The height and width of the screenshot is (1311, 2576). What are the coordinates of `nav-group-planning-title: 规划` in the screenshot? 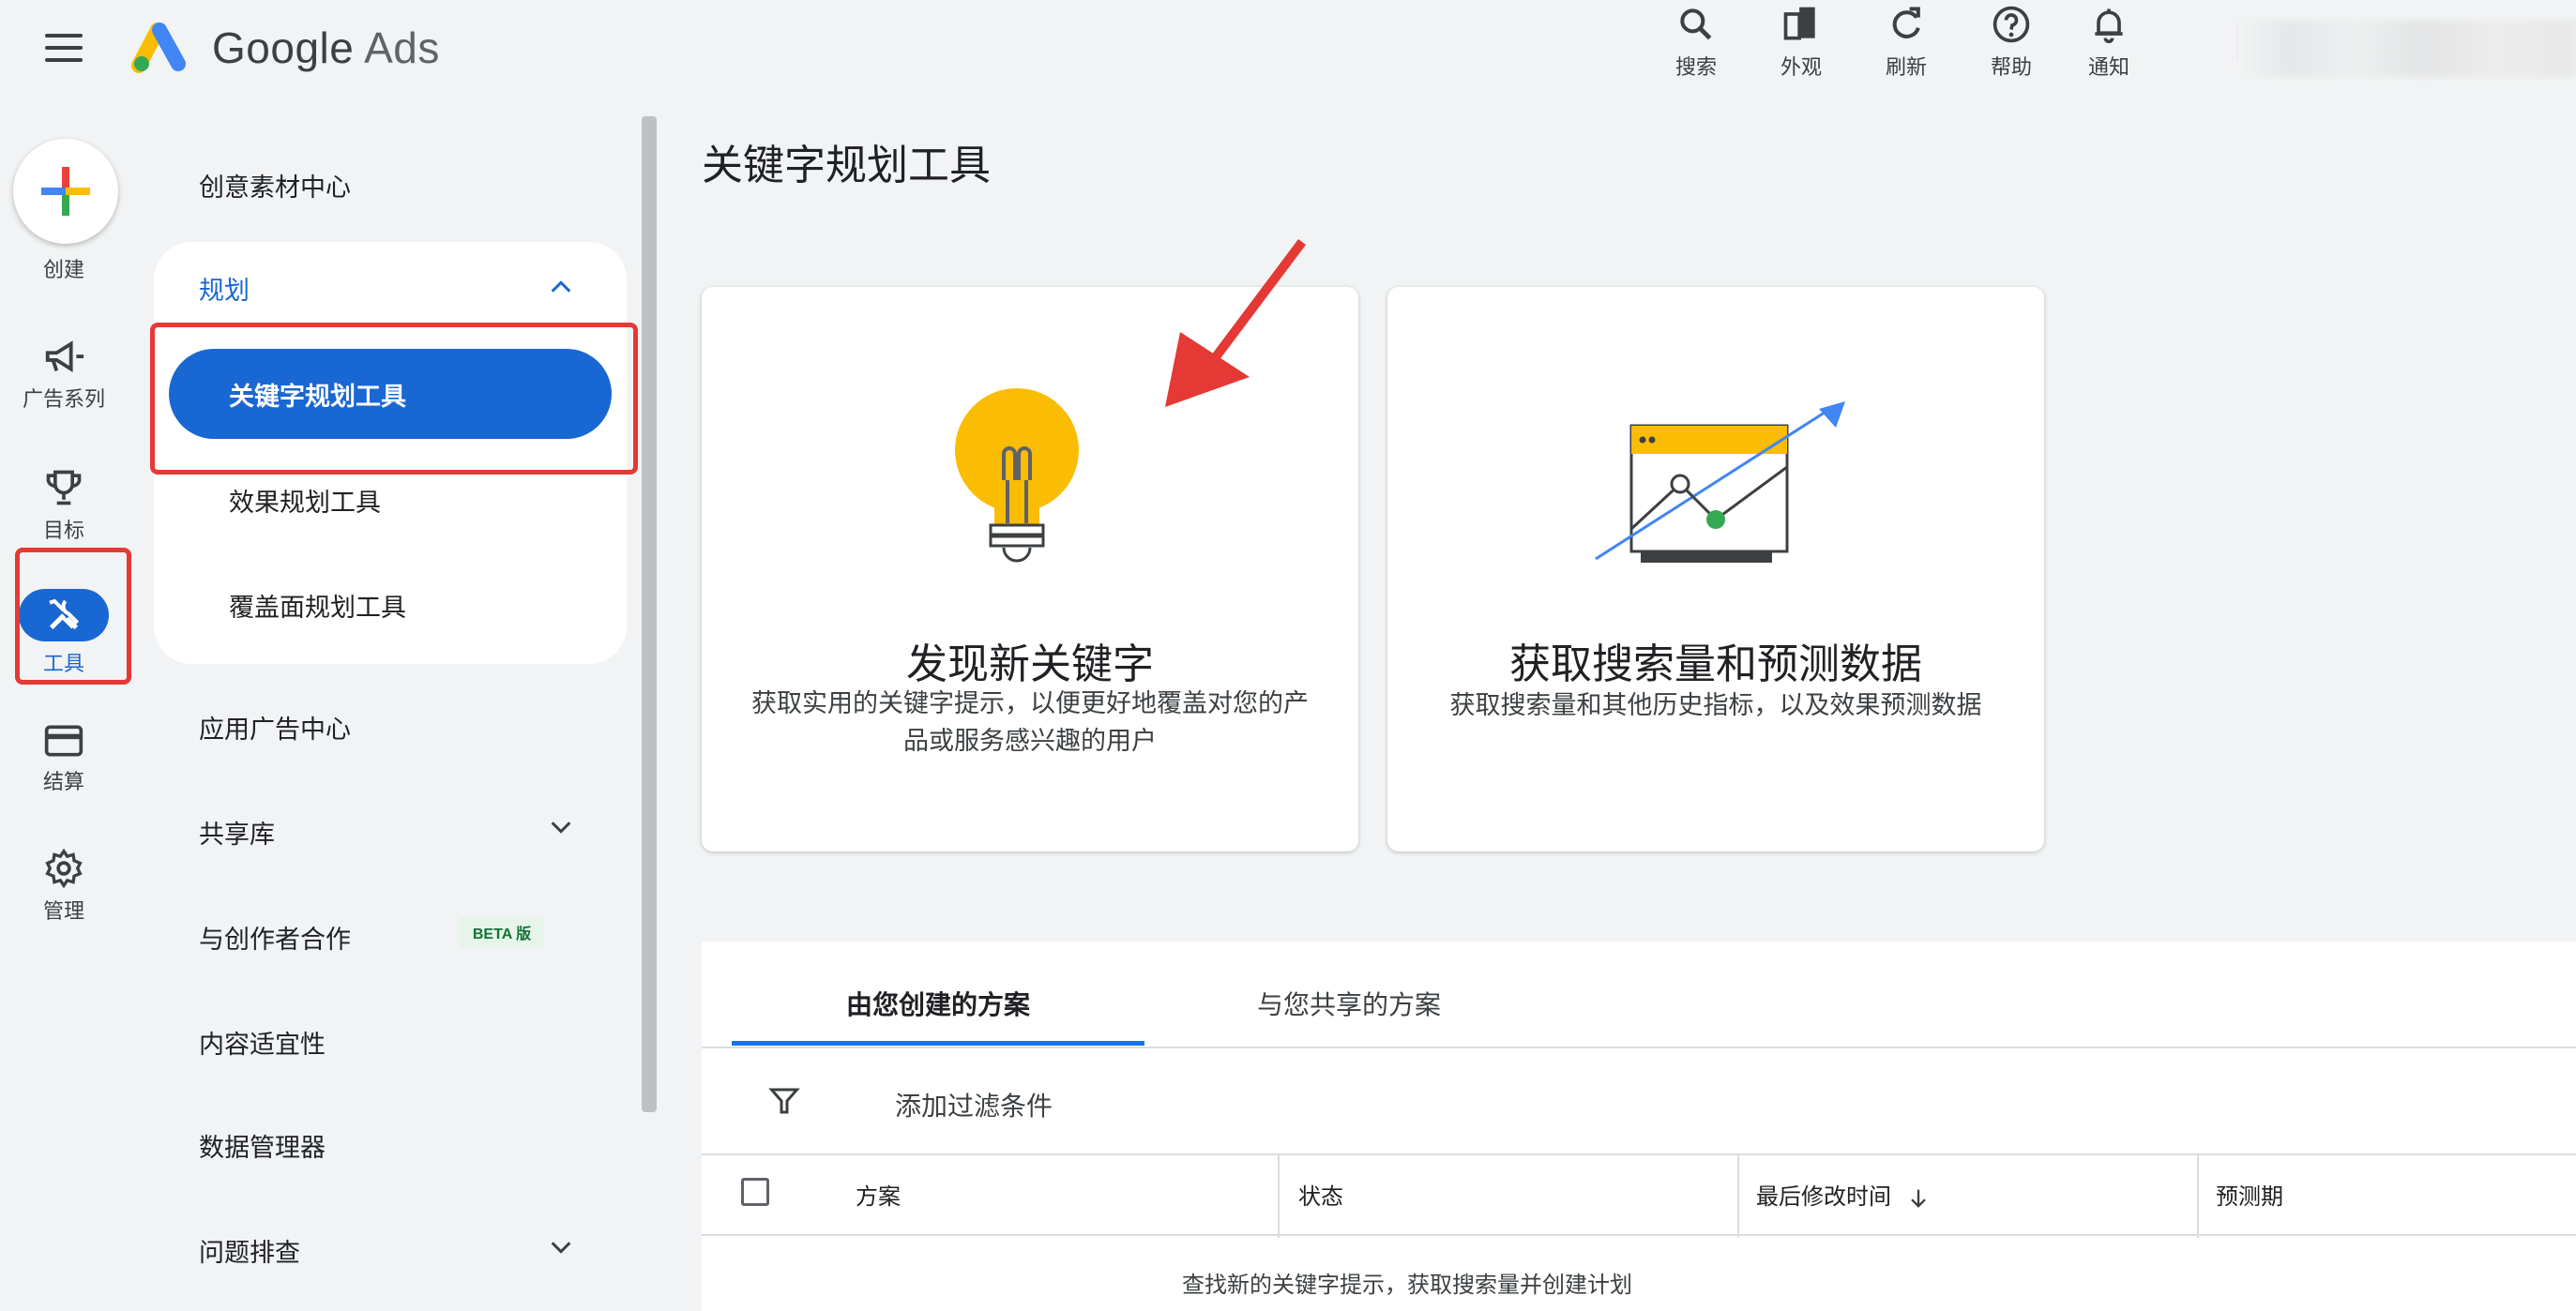 It's located at (224, 288).